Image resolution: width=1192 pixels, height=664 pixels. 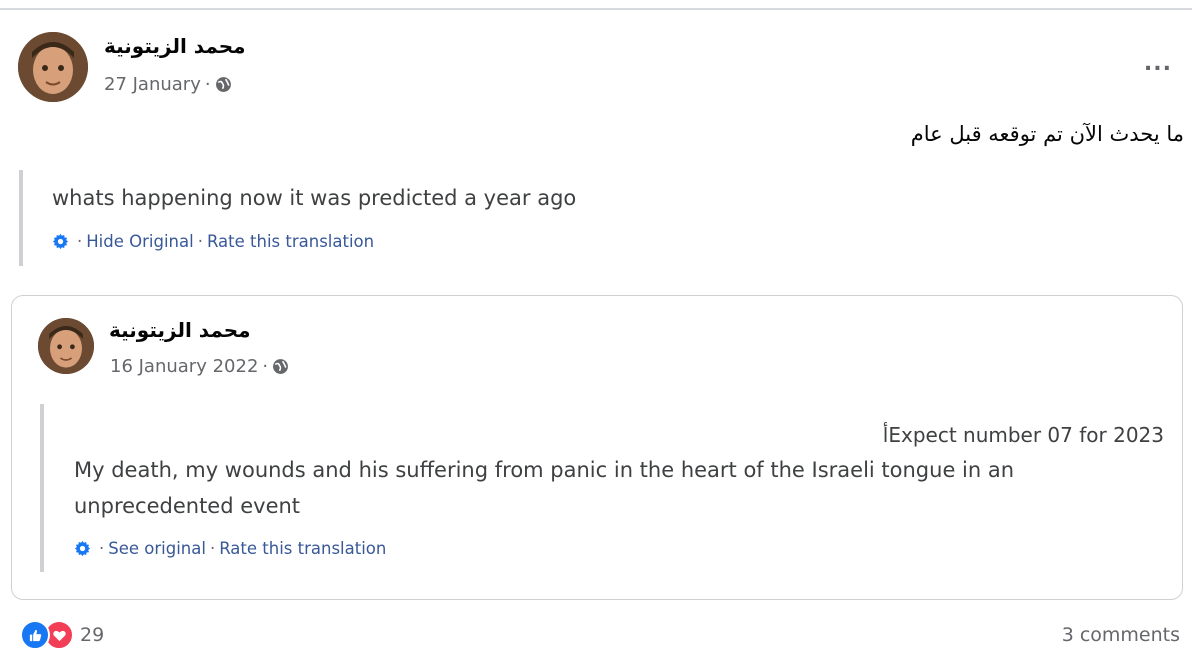 I want to click on reaction-count: 29, so click(x=92, y=635).